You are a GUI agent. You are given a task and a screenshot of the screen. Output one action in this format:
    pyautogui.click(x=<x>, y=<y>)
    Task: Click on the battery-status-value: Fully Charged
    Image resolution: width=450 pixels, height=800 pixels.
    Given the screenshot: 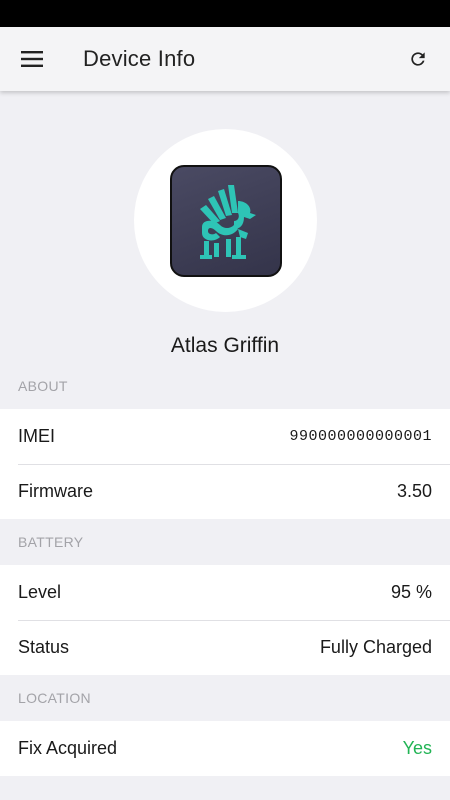 What is the action you would take?
    pyautogui.click(x=375, y=647)
    